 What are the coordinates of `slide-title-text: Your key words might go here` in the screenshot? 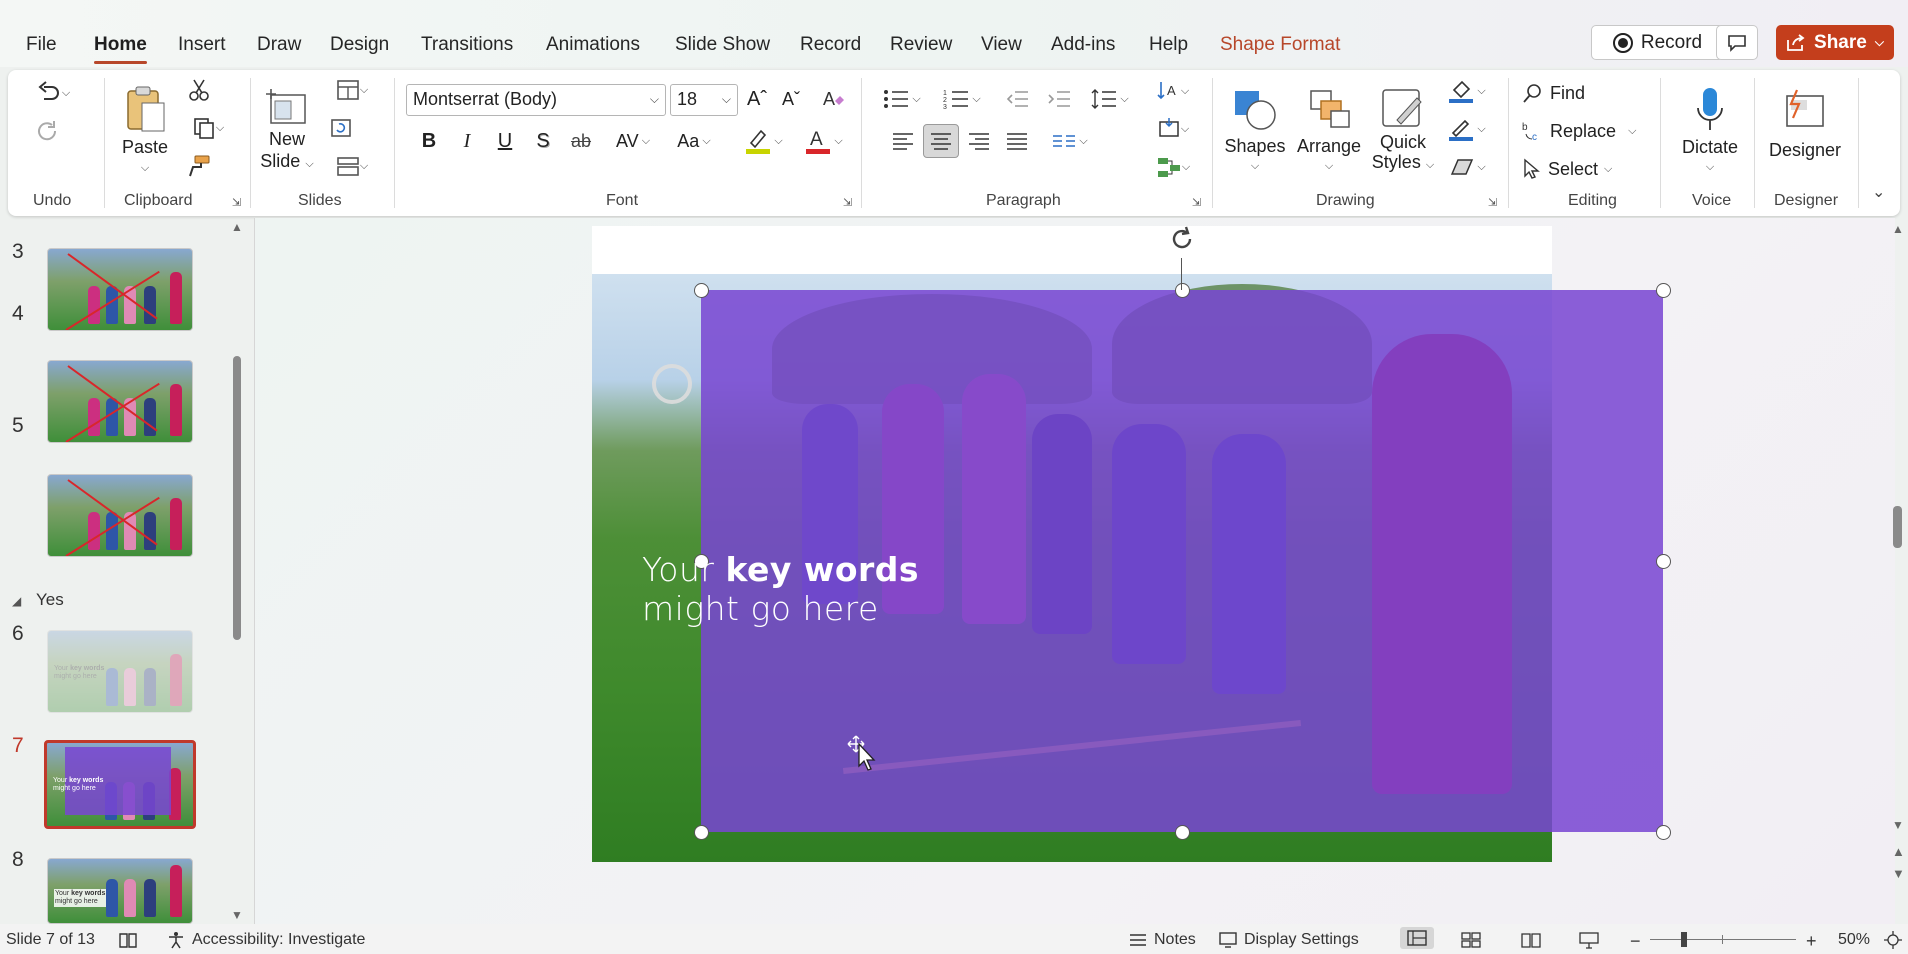 It's located at (780, 589).